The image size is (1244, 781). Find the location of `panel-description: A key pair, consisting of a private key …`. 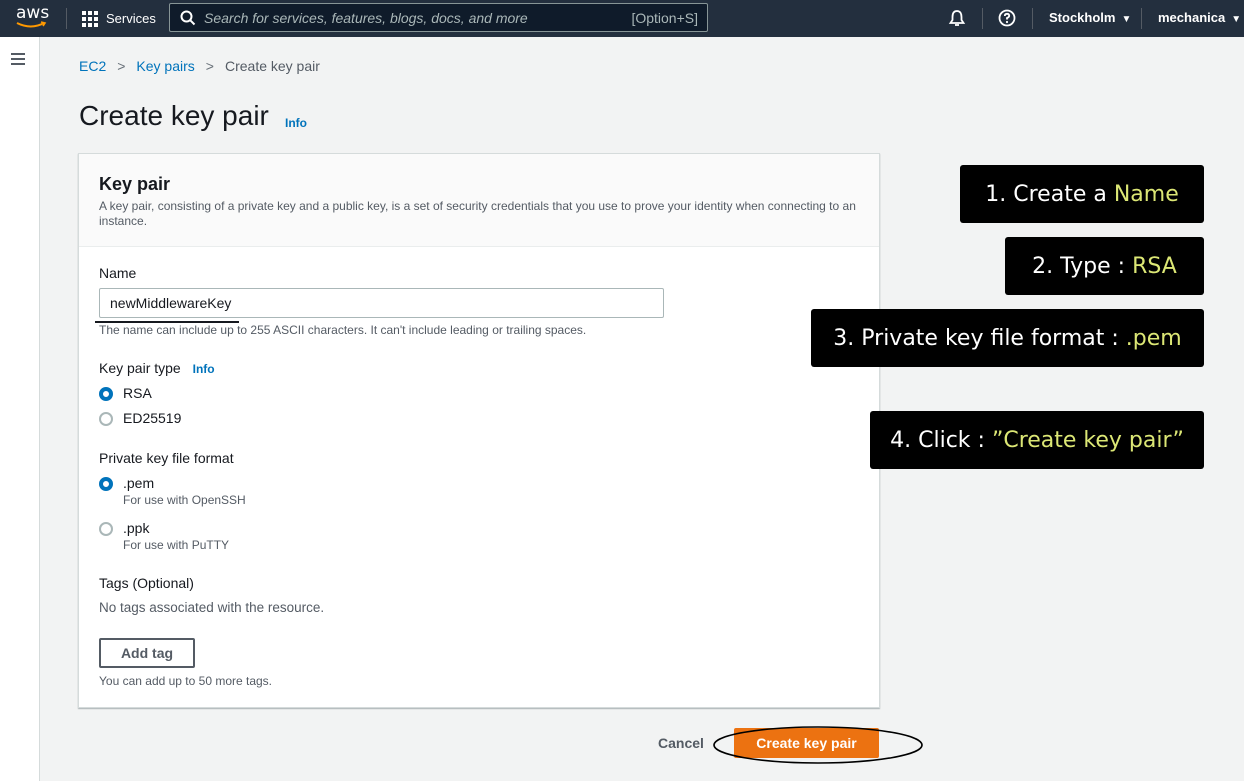

panel-description: A key pair, consisting of a private key … is located at coordinates (477, 213).